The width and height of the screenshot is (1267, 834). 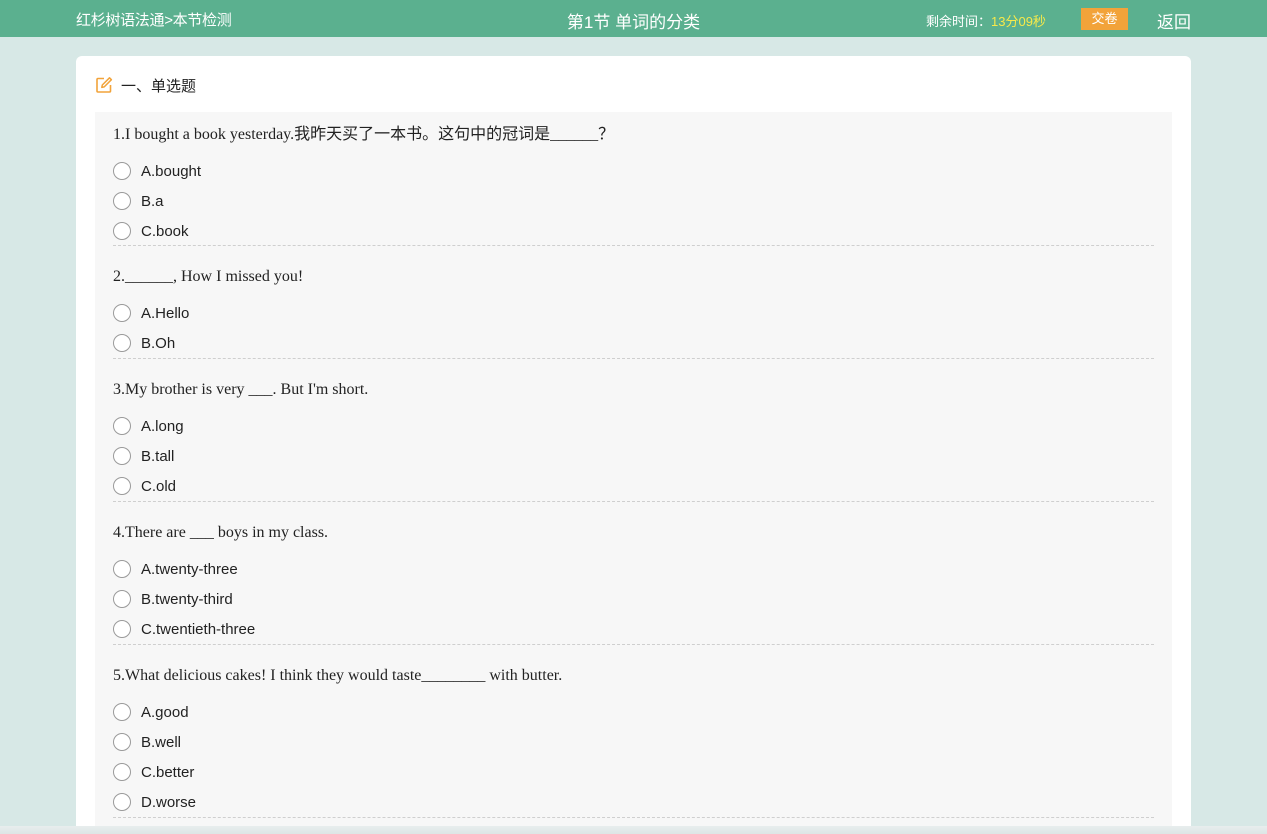 What do you see at coordinates (165, 231) in the screenshot?
I see `option-label: C.book` at bounding box center [165, 231].